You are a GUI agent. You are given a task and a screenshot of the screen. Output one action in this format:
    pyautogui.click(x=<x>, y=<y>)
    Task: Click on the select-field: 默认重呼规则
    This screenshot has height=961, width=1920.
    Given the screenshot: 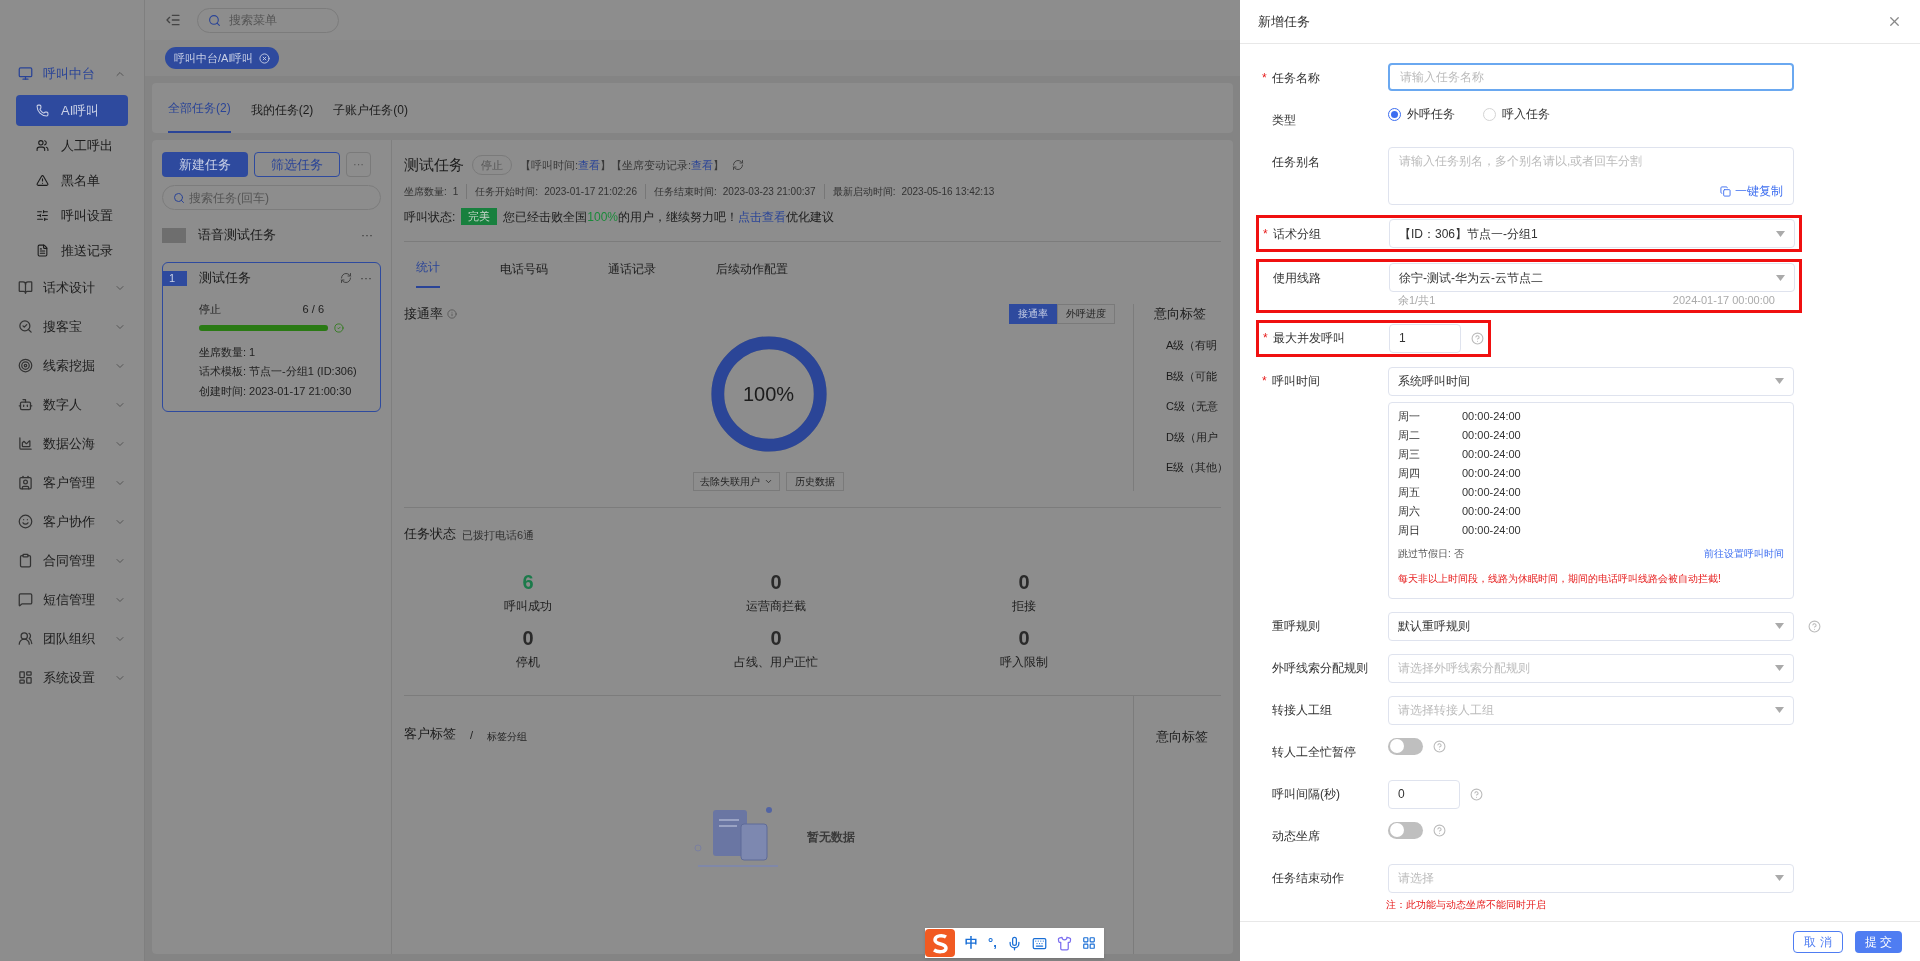 What is the action you would take?
    pyautogui.click(x=1591, y=626)
    